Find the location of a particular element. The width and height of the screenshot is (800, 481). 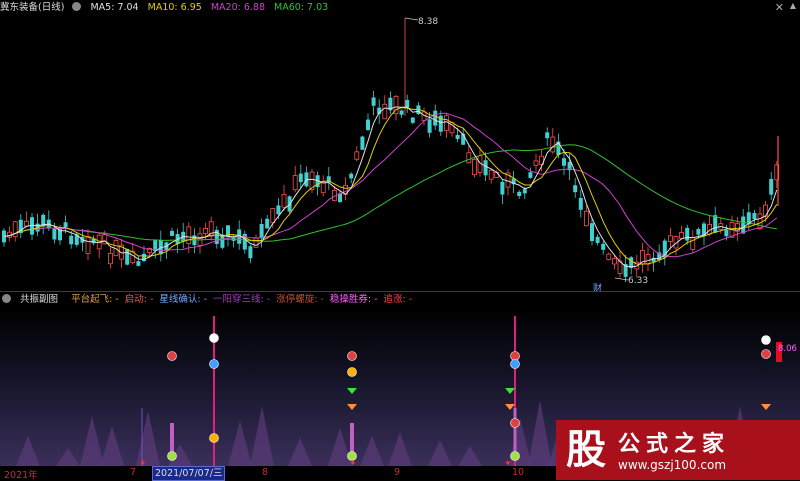

sub-legend-item-5: 稳操胜券: - is located at coordinates (353, 299).